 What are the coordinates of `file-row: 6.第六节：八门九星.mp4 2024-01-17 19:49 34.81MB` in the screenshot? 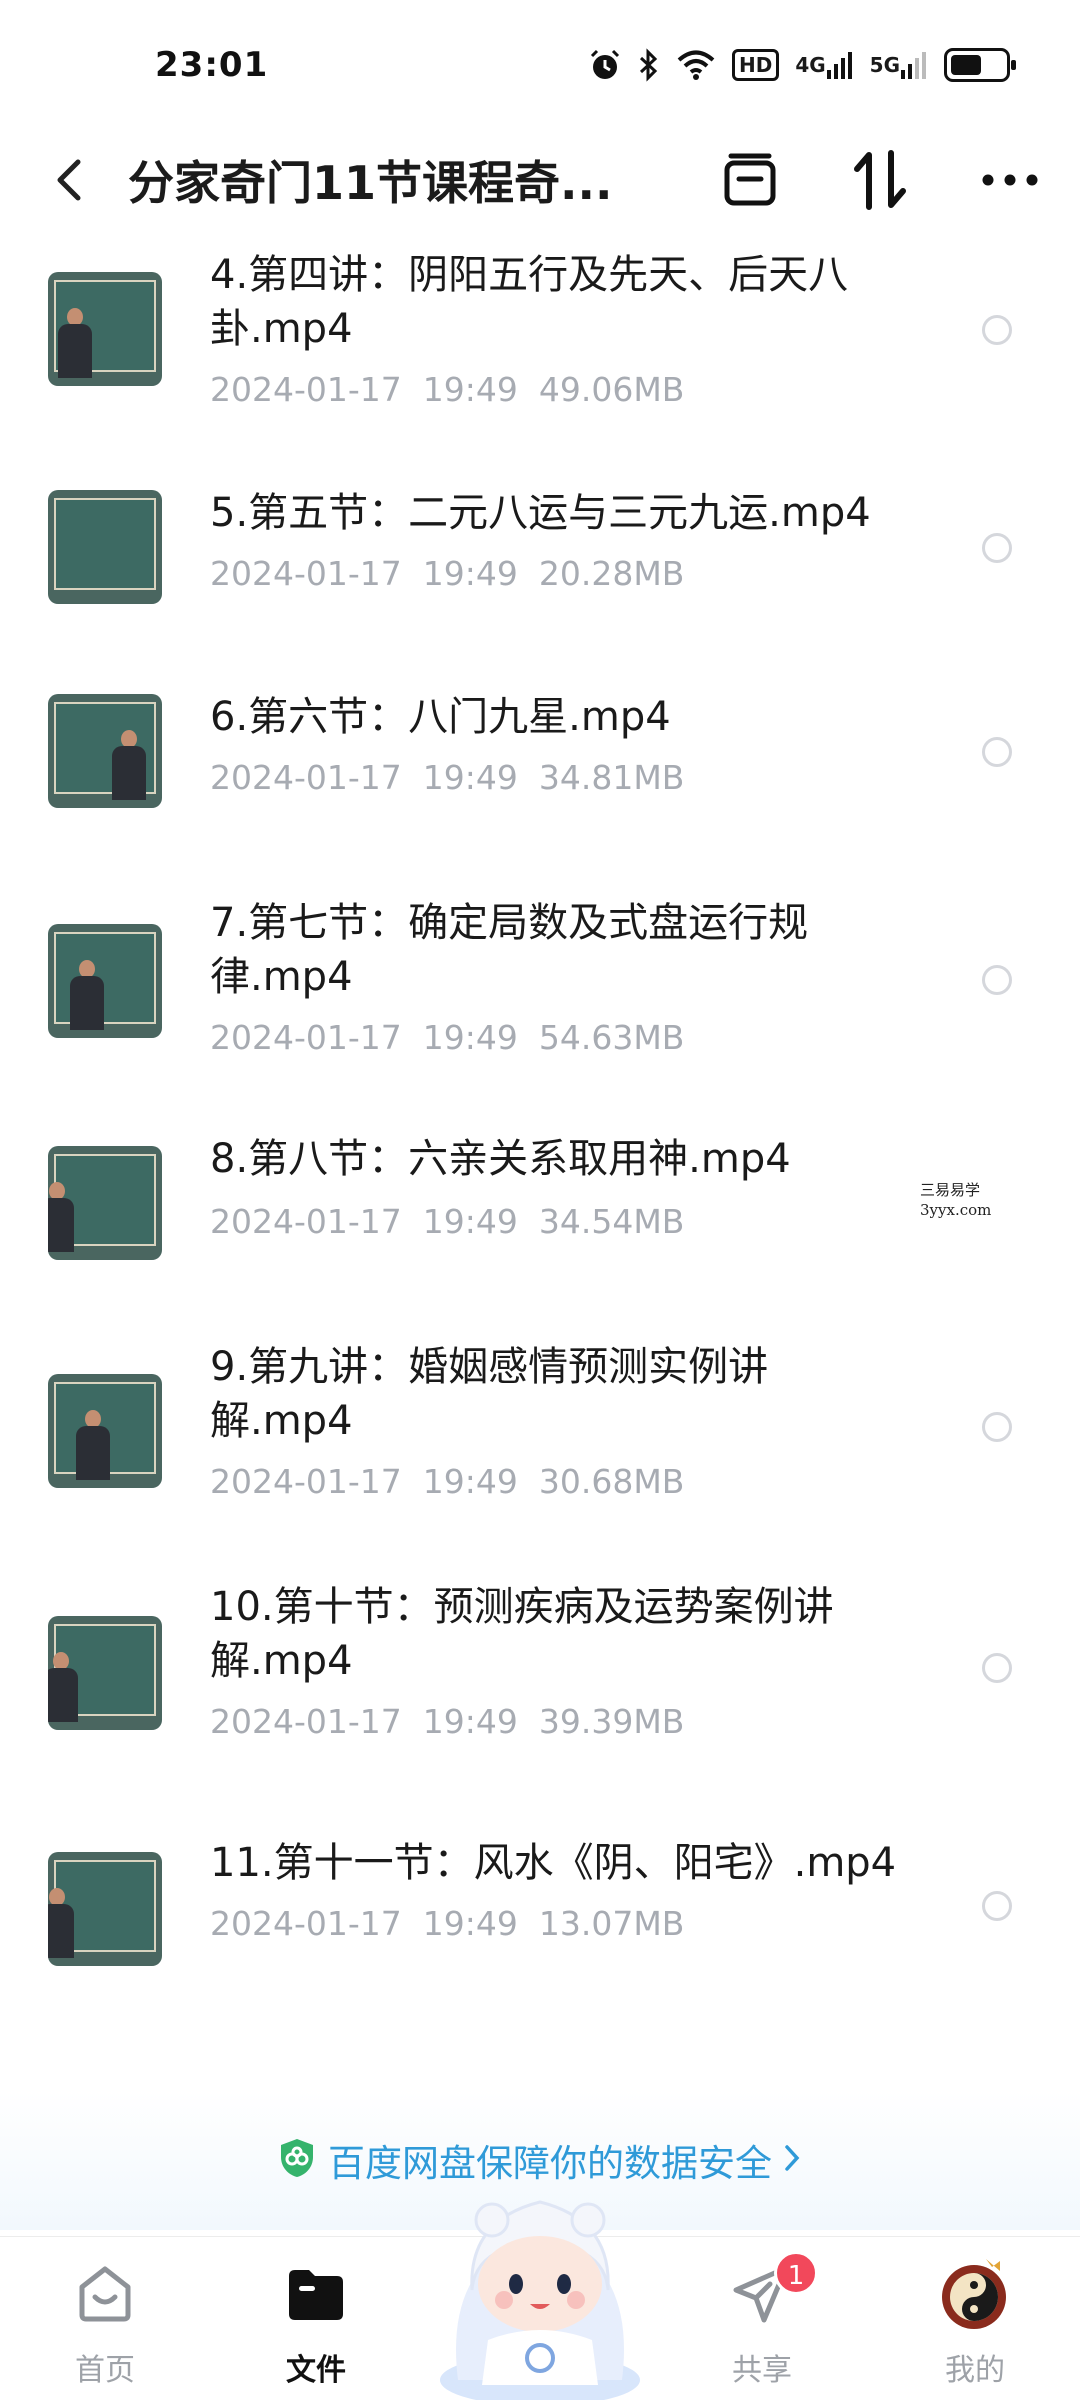 It's located at (540, 740).